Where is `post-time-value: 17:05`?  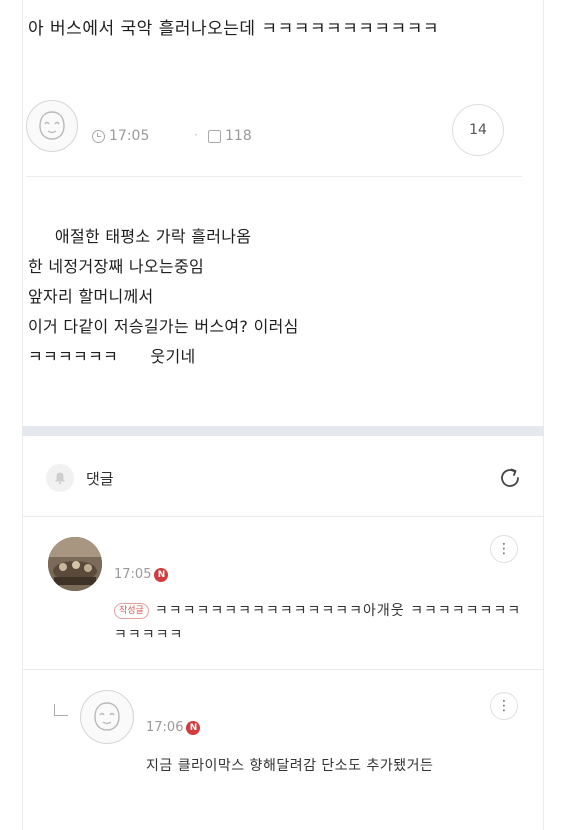 post-time-value: 17:05 is located at coordinates (129, 136).